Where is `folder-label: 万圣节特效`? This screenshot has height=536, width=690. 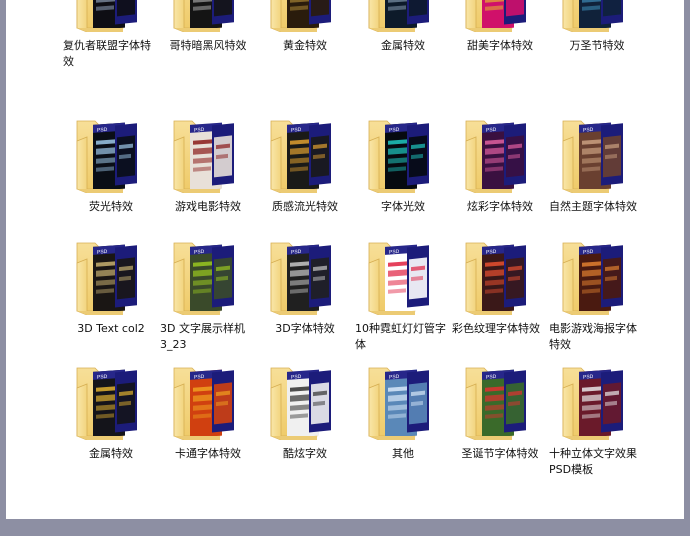 folder-label: 万圣节特效 is located at coordinates (597, 45).